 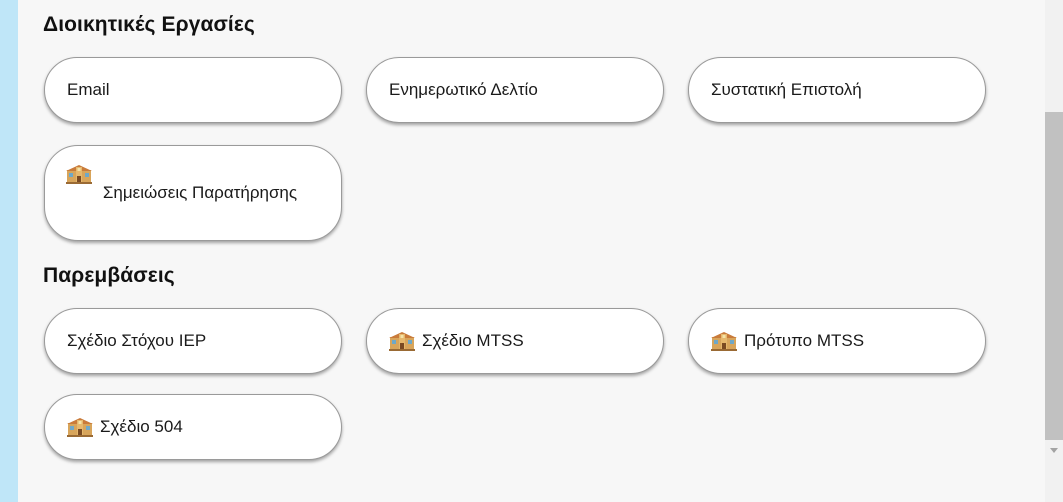 I want to click on observation-notes-label: Σημειώσεις Παρατήρησης, so click(x=200, y=193).